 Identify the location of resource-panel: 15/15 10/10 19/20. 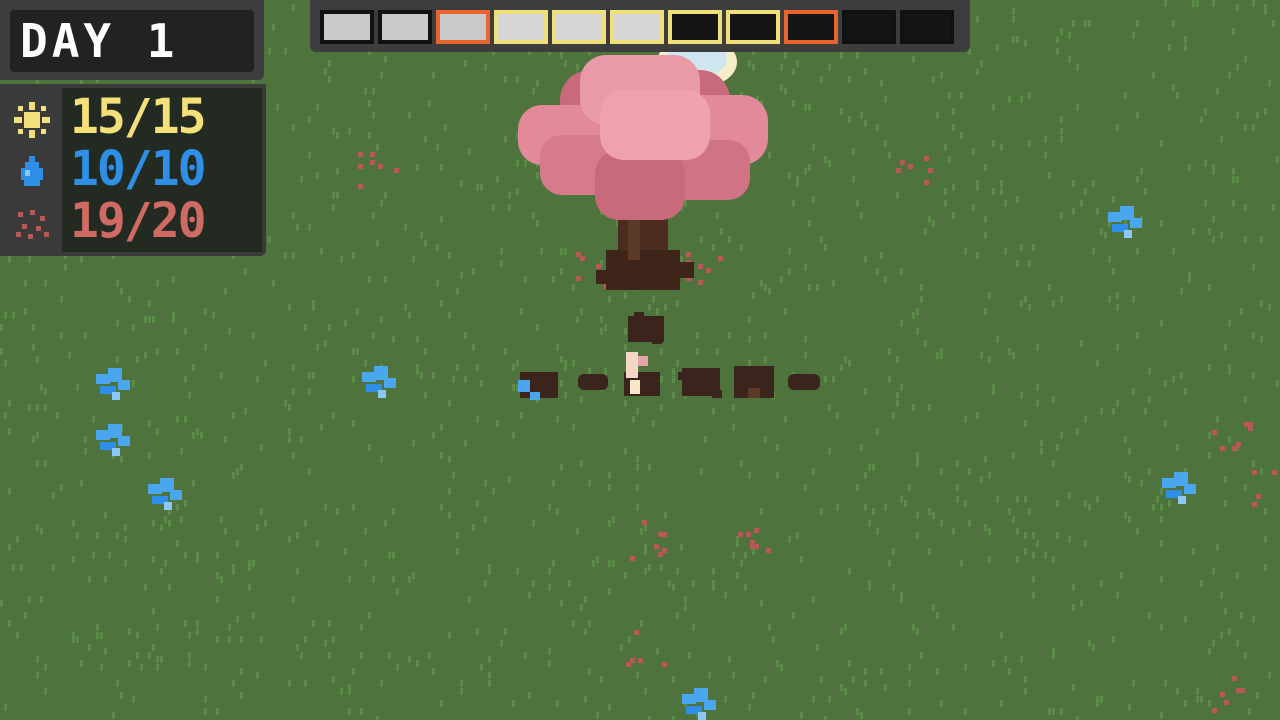
(133, 170).